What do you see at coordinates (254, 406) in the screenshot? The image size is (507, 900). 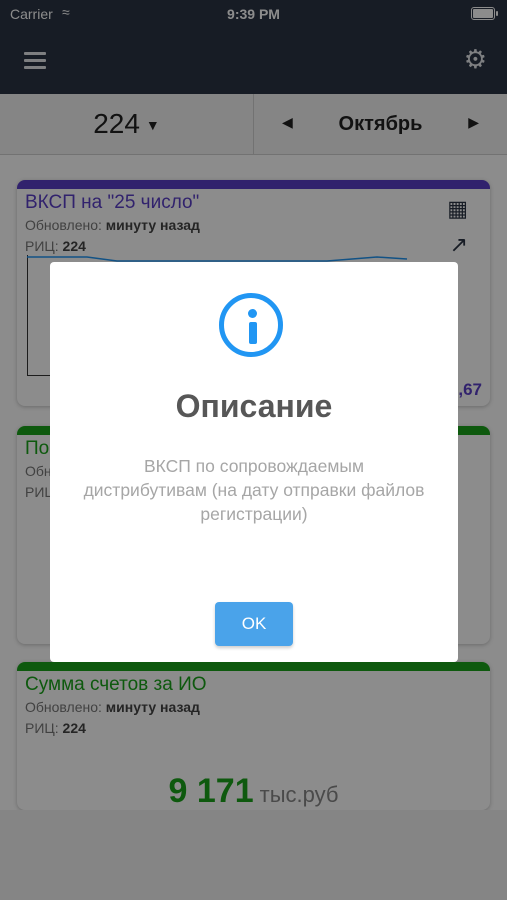 I see `dialog-title: Описание` at bounding box center [254, 406].